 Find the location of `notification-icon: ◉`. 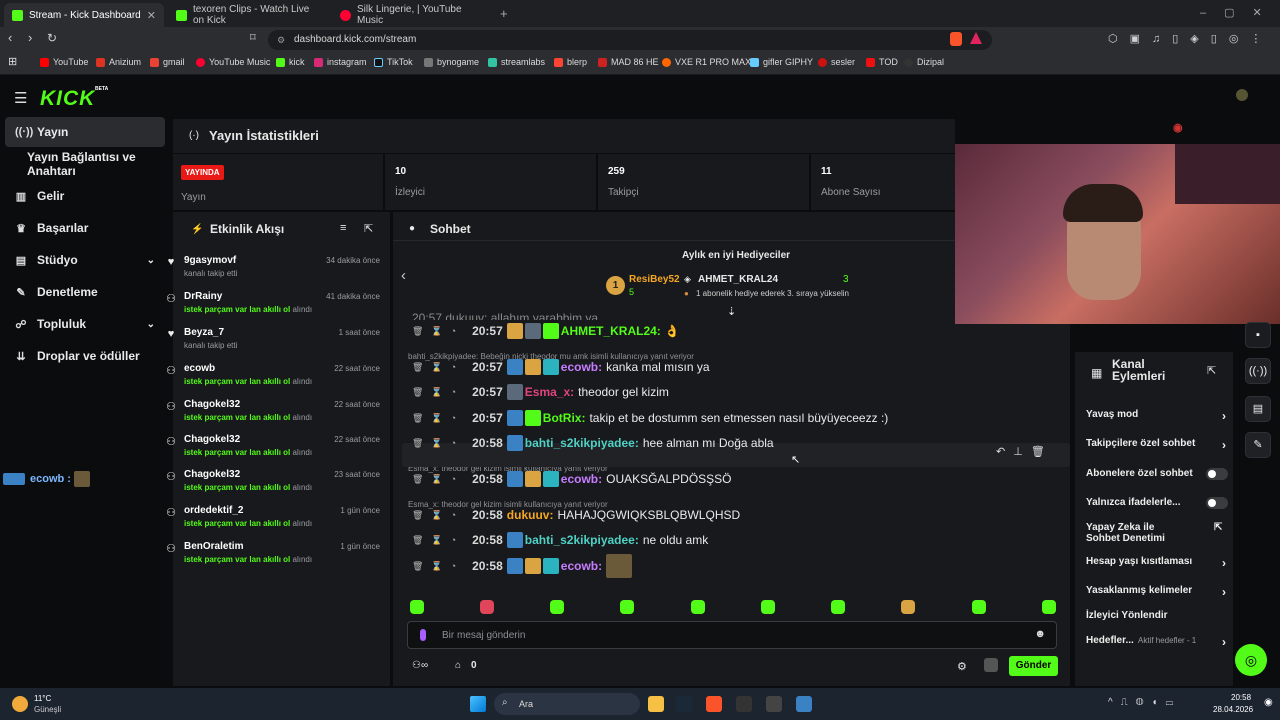

notification-icon: ◉ is located at coordinates (1268, 702).